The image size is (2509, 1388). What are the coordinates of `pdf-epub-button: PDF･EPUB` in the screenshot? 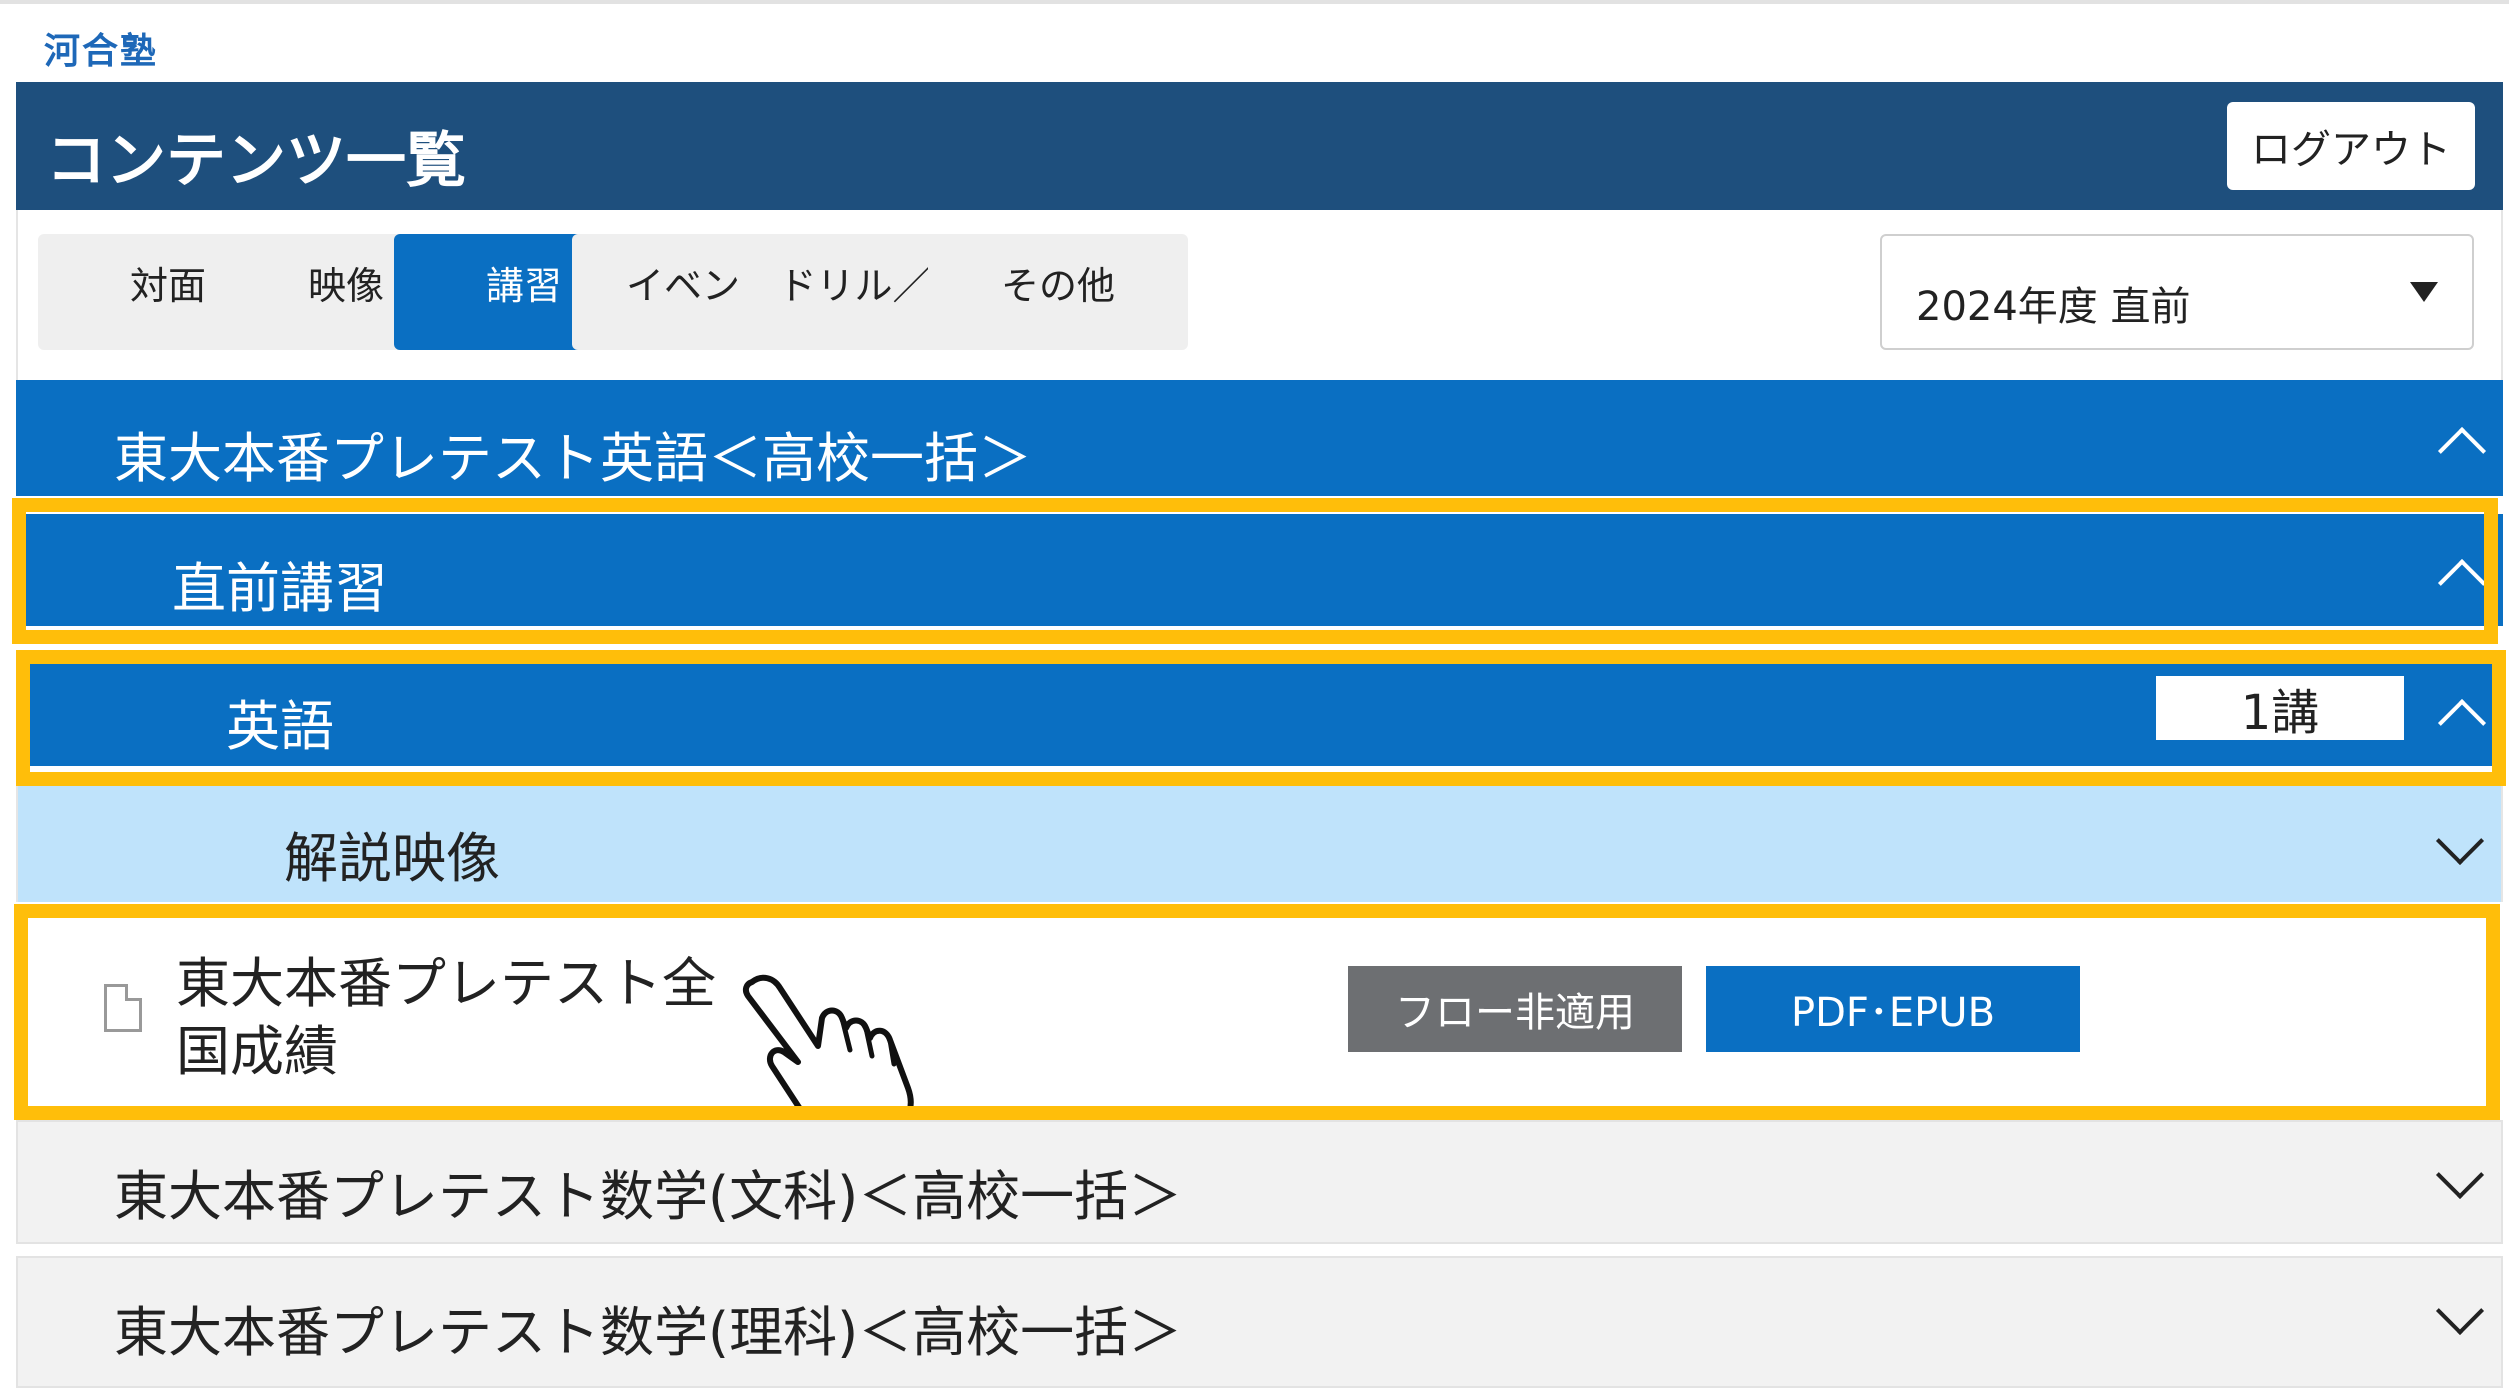 It's located at (1893, 1009).